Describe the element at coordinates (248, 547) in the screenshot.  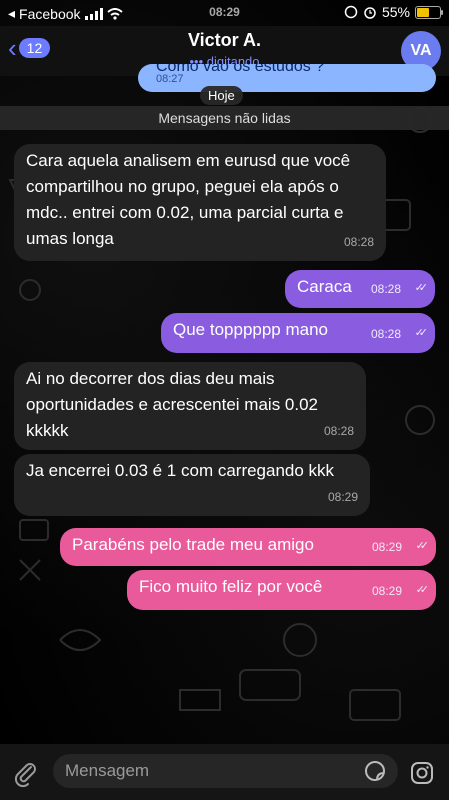
I see `outgoing-message: Parabéns pelo trade meu amigo 08:29 ✓✓` at that location.